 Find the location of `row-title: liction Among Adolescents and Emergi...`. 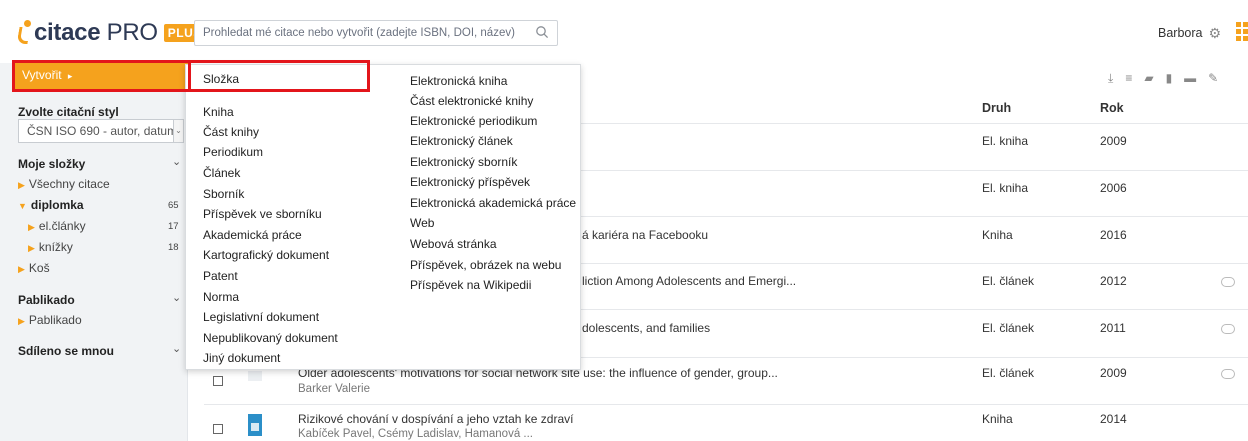

row-title: liction Among Adolescents and Emergi... is located at coordinates (689, 281).